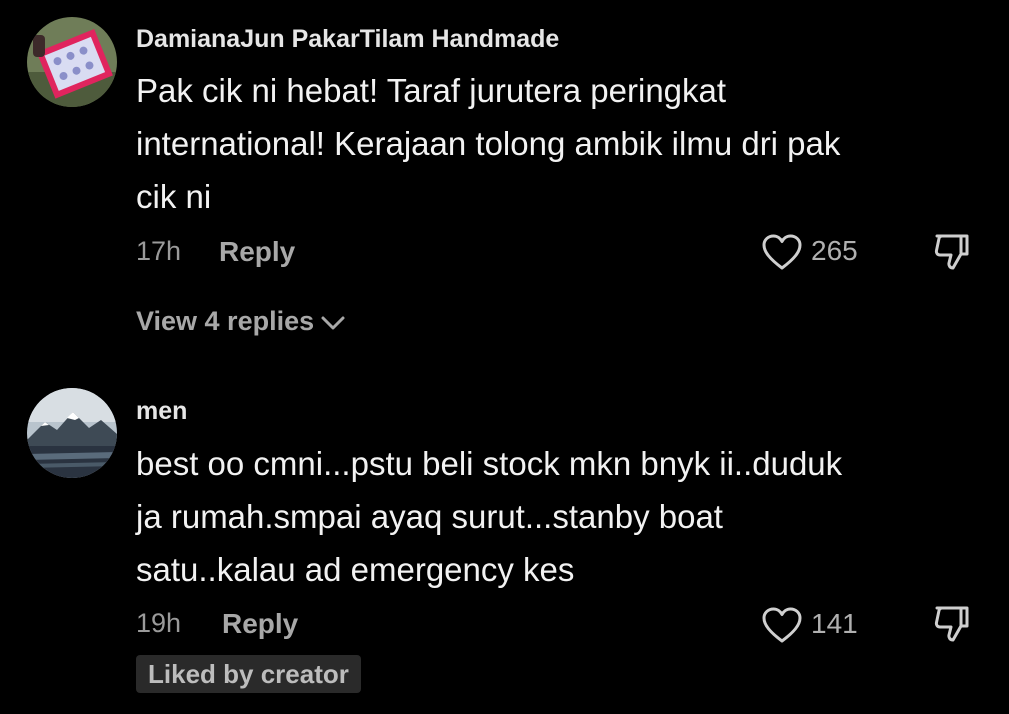  What do you see at coordinates (161, 411) in the screenshot?
I see `username: men` at bounding box center [161, 411].